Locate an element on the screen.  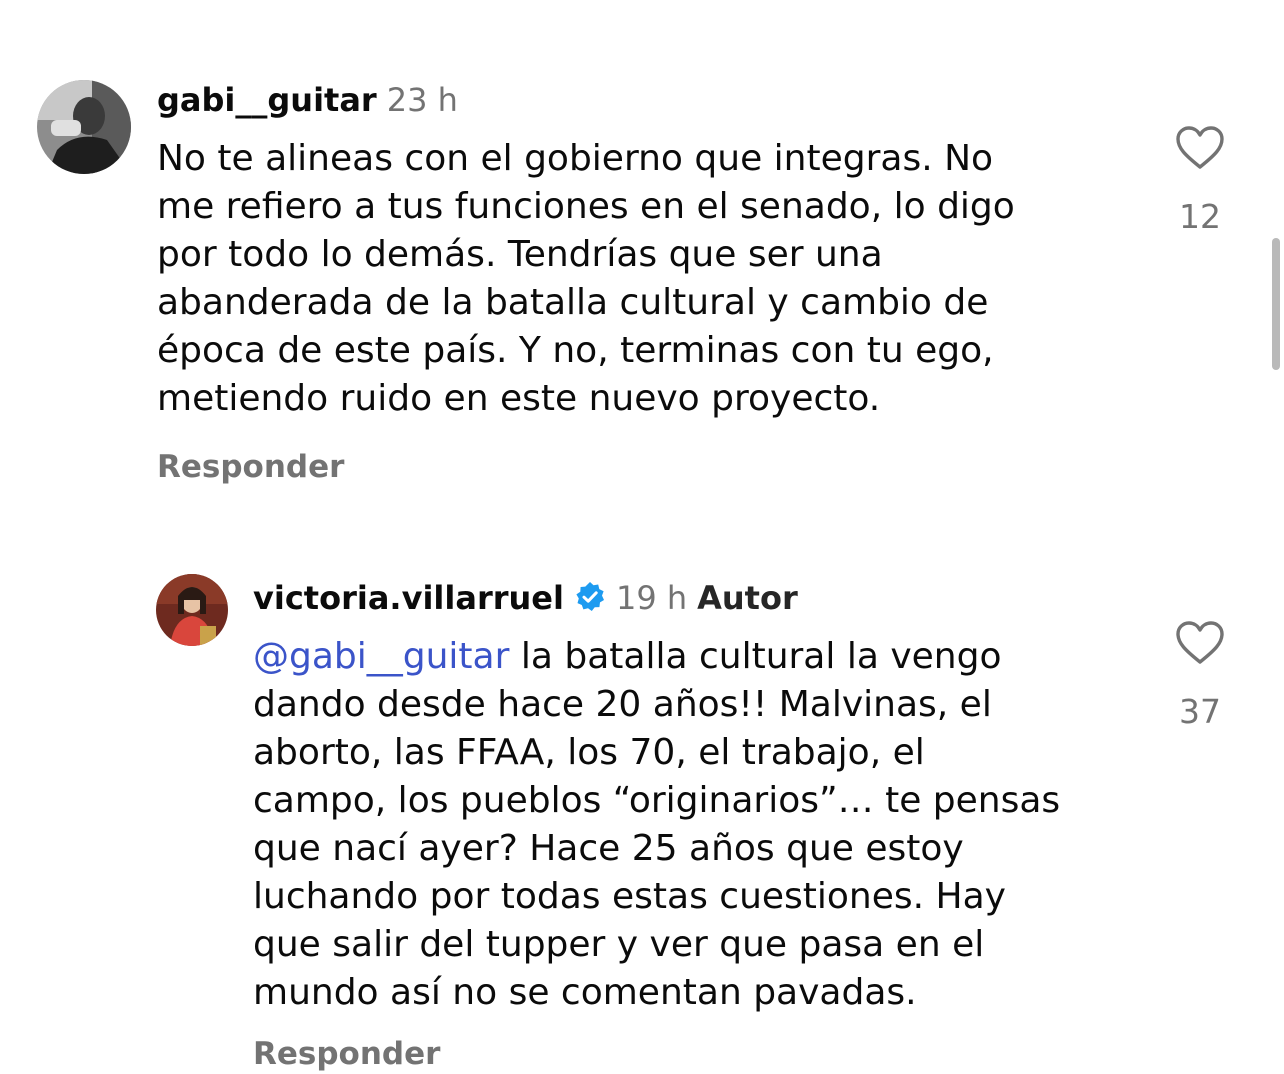
comment-time: 23 h is located at coordinates (422, 100).